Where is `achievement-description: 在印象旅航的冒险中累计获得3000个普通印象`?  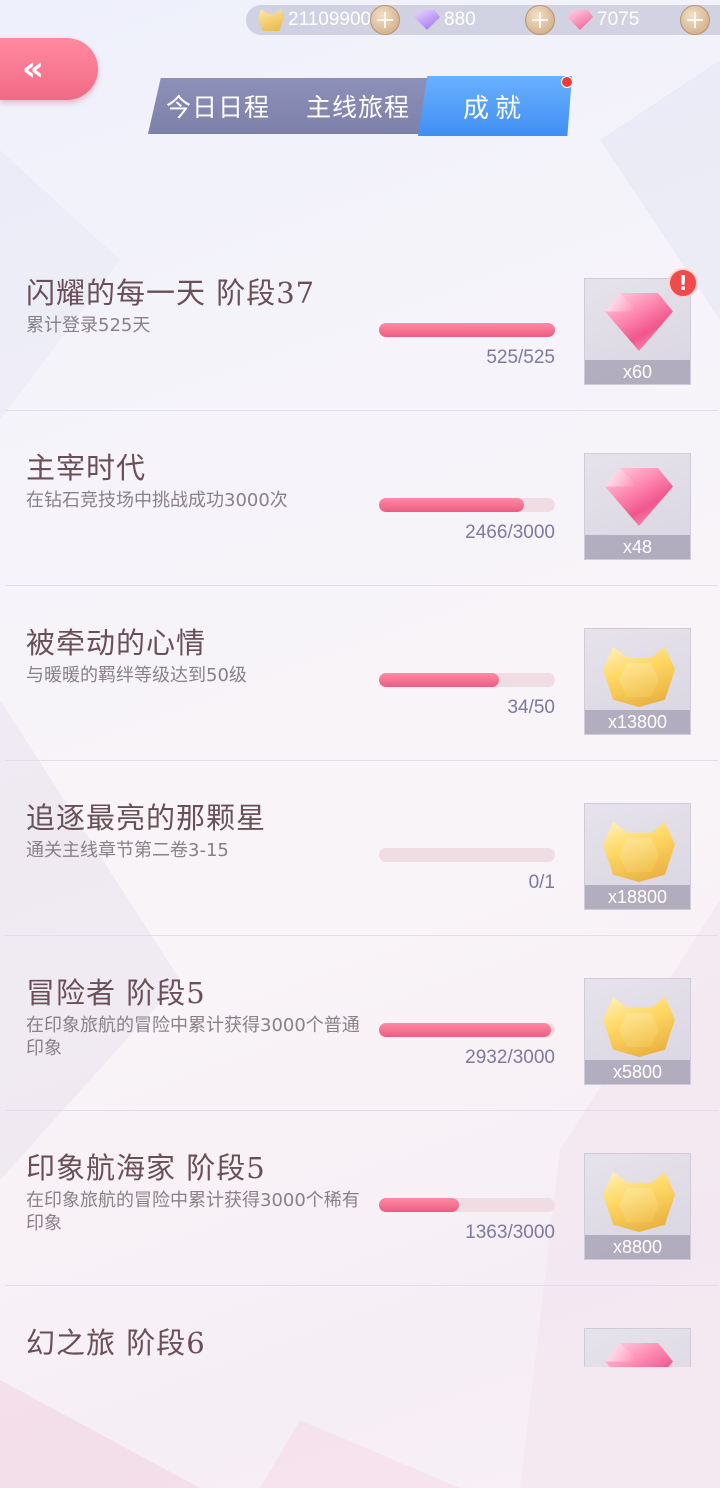 achievement-description: 在印象旅航的冒险中累计获得3000个普通印象 is located at coordinates (193, 1037).